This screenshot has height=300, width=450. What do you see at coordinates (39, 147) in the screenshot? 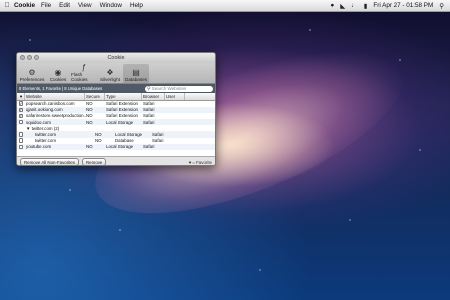
I see `website-cell: youtube.com` at bounding box center [39, 147].